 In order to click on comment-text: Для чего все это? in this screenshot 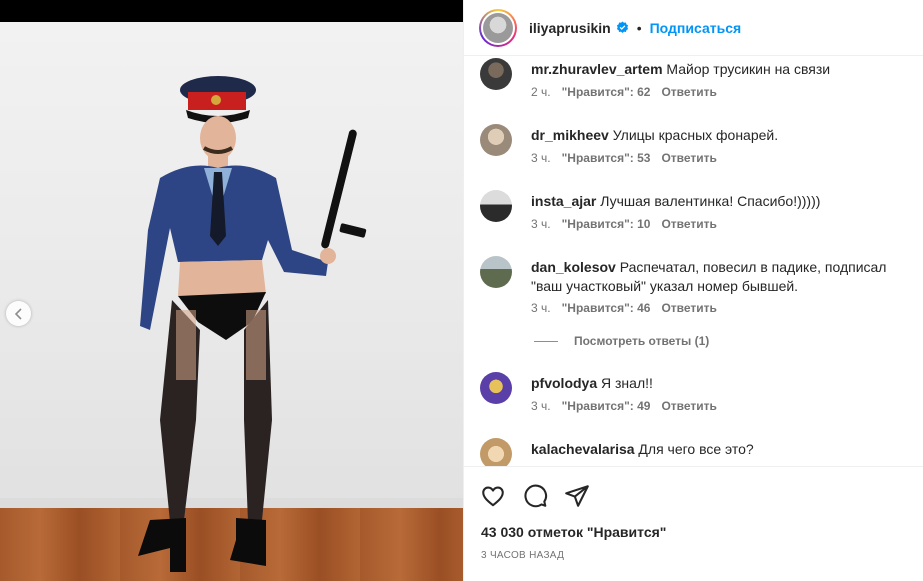, I will do `click(696, 449)`.